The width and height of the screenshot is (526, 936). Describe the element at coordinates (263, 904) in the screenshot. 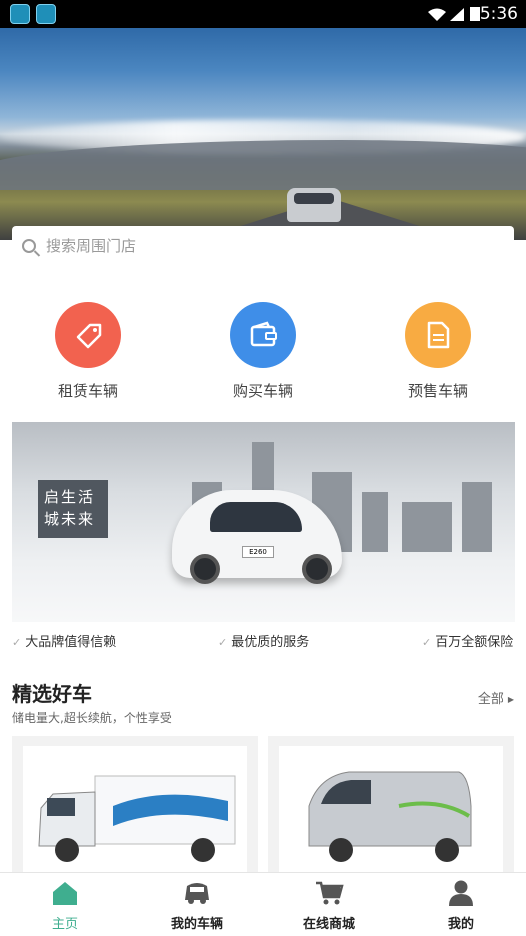

I see `bottom-tab-bar: 主页 我的车辆 在线商城 我的` at that location.